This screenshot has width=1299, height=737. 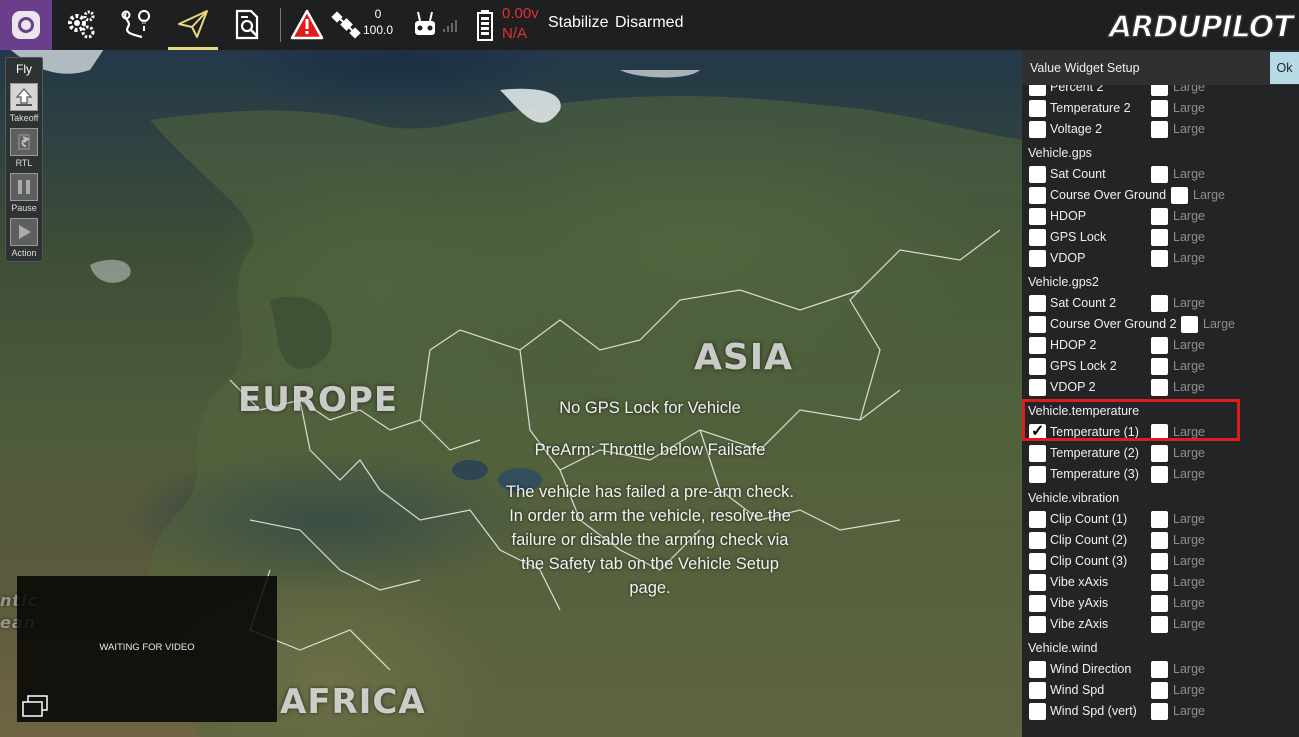 I want to click on message-gps: No GPS Lock for Vehicle, so click(x=650, y=408).